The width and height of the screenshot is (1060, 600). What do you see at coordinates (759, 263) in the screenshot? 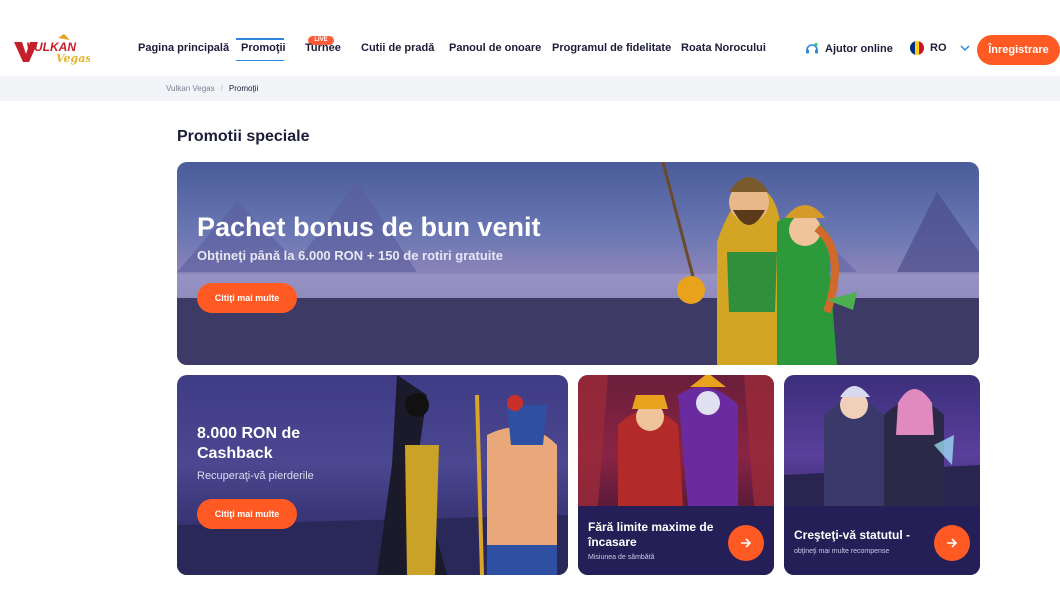
I see `fisherman-characters-illustration` at bounding box center [759, 263].